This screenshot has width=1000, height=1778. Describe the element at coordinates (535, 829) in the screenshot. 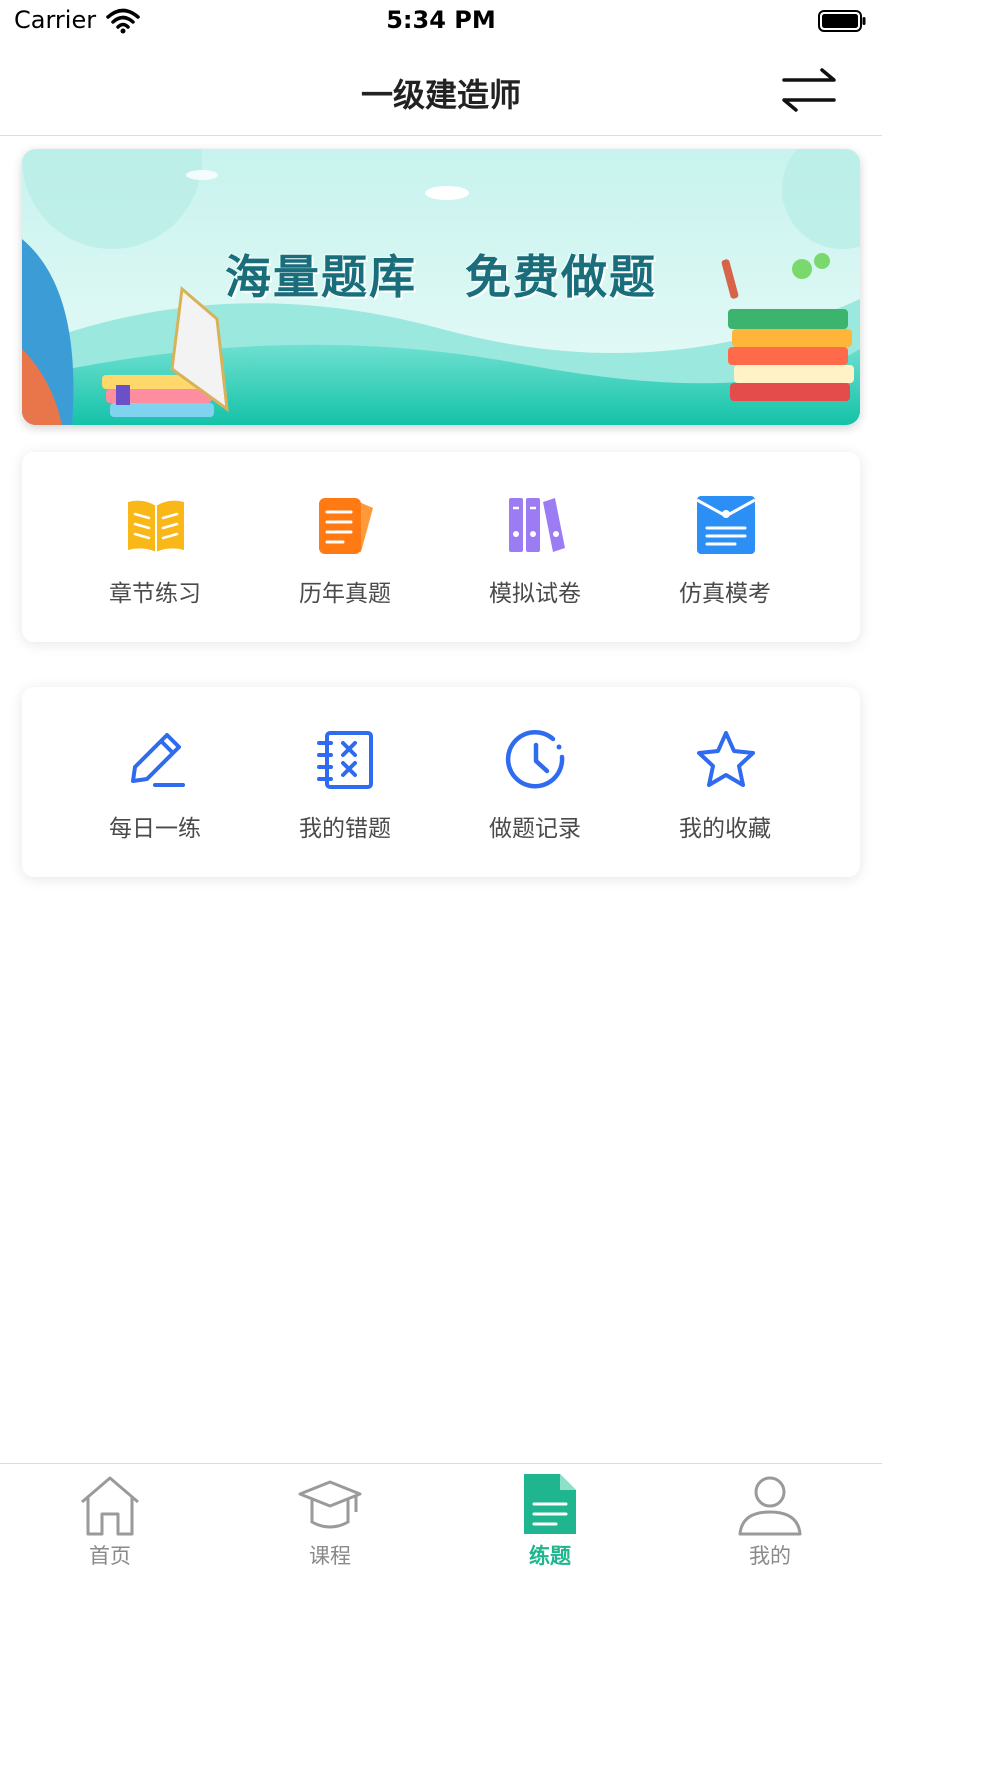

I see `practice-history-label: 做题记录` at that location.